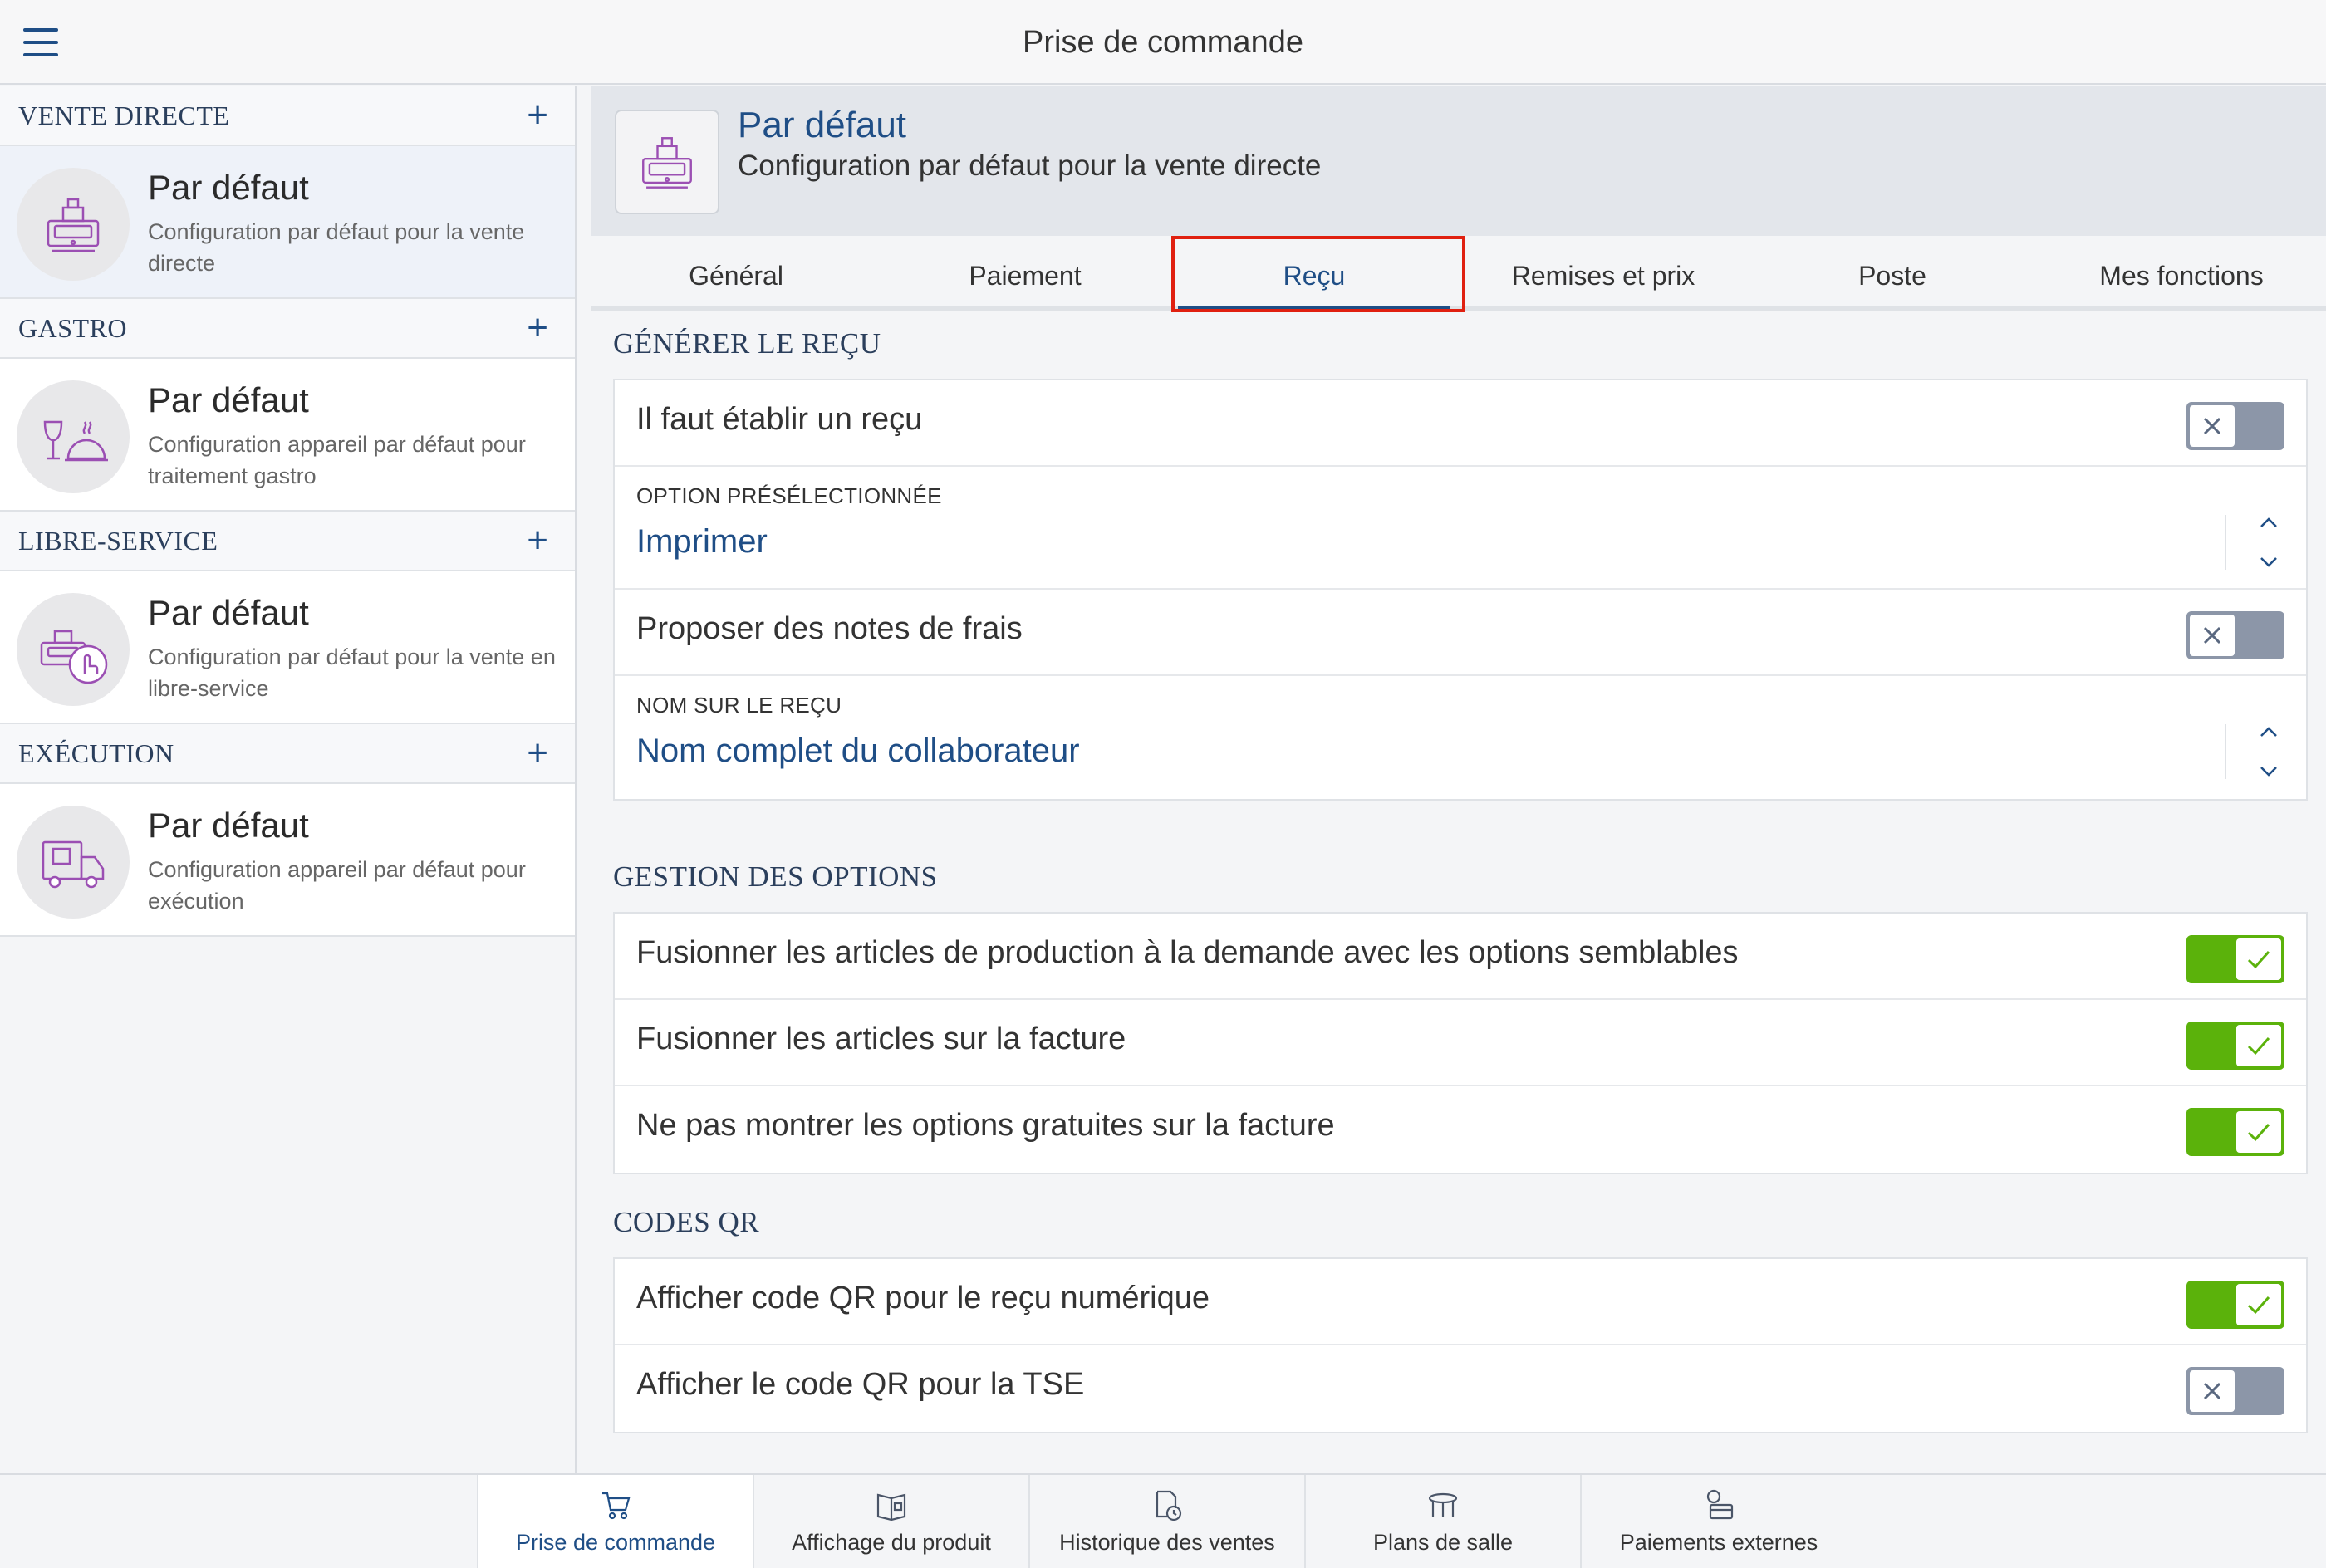  What do you see at coordinates (73, 436) in the screenshot?
I see `gastro-icon` at bounding box center [73, 436].